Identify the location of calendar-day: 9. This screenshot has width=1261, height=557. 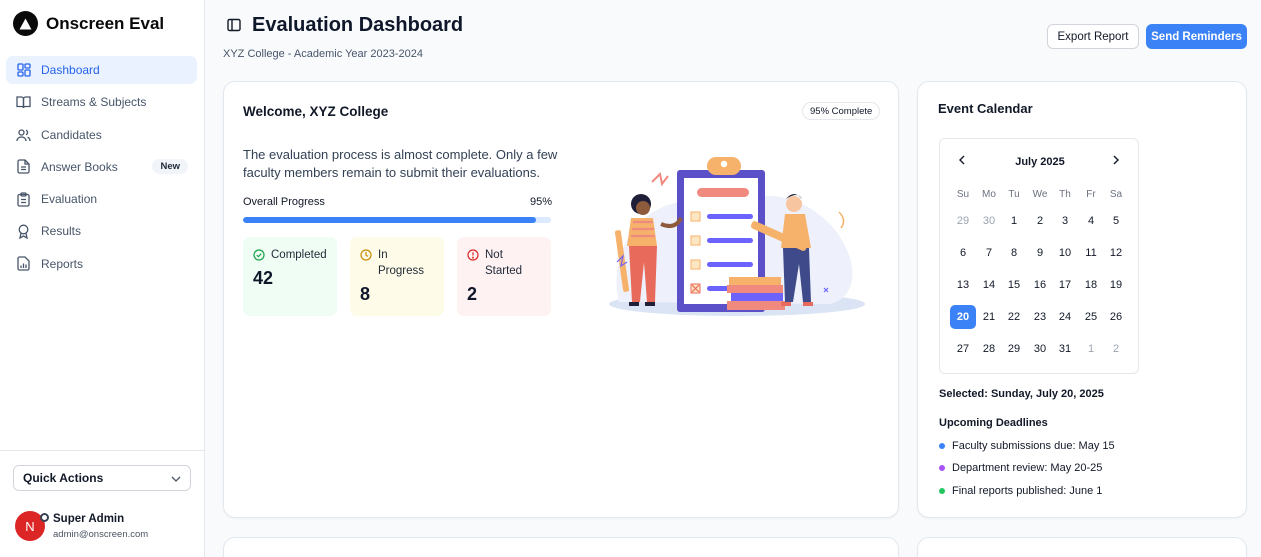
(1040, 253).